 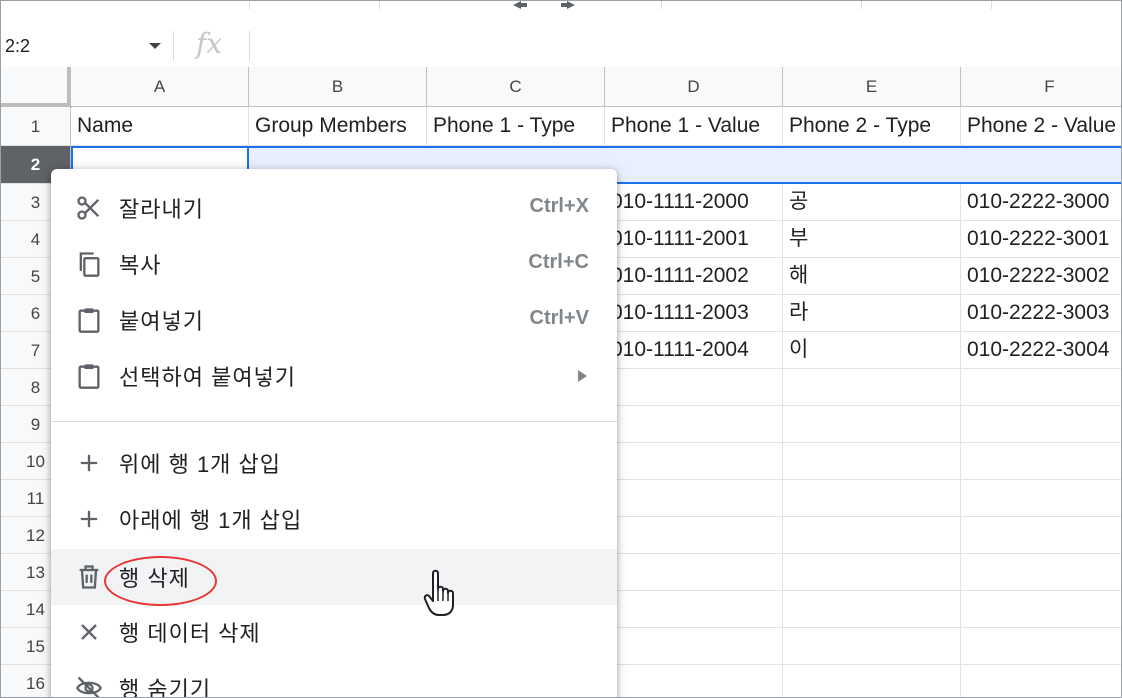 I want to click on name-box: 2:2, so click(x=85, y=46).